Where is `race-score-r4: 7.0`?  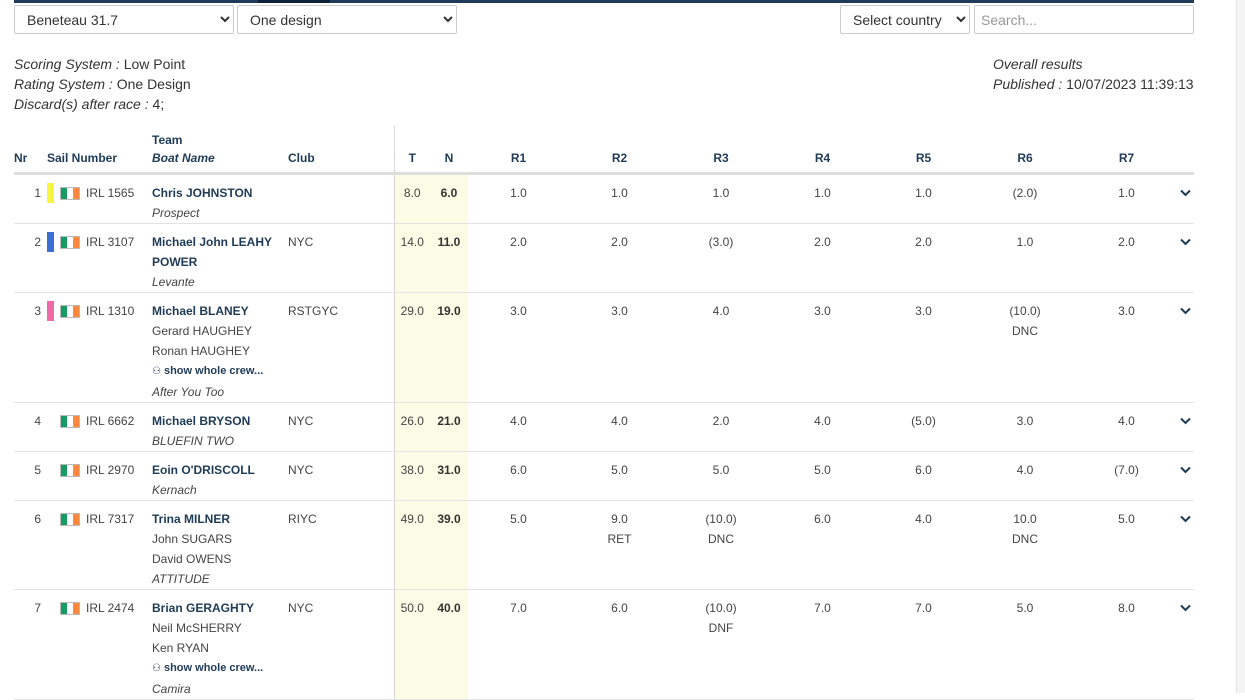
race-score-r4: 7.0 is located at coordinates (822, 644).